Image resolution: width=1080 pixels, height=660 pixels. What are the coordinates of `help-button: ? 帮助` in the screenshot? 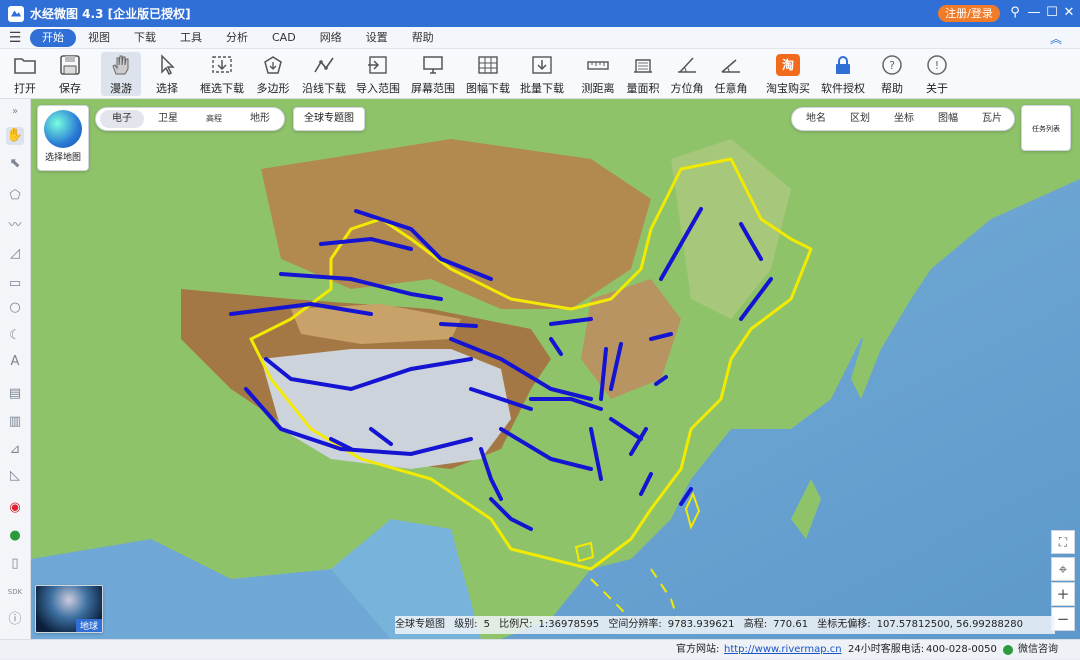 It's located at (892, 74).